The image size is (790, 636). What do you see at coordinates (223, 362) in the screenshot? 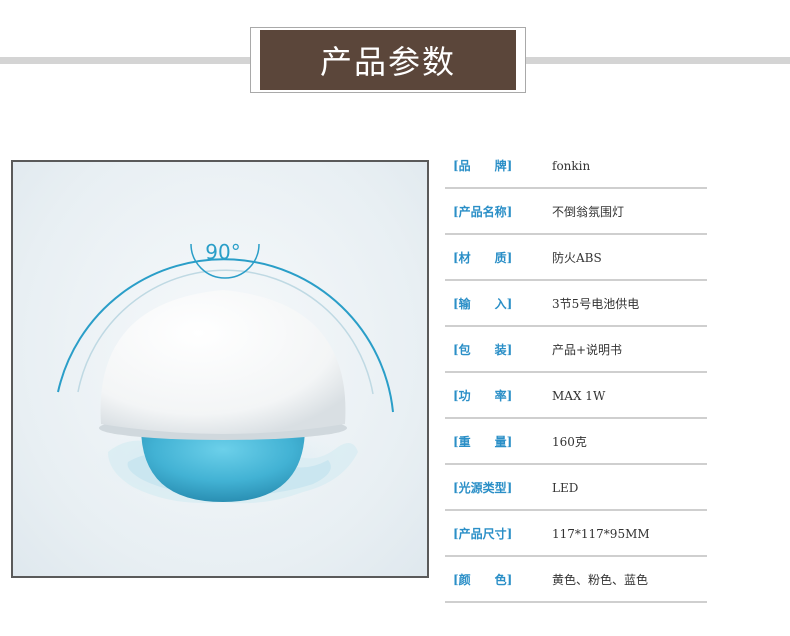
I see `lamp-cap` at bounding box center [223, 362].